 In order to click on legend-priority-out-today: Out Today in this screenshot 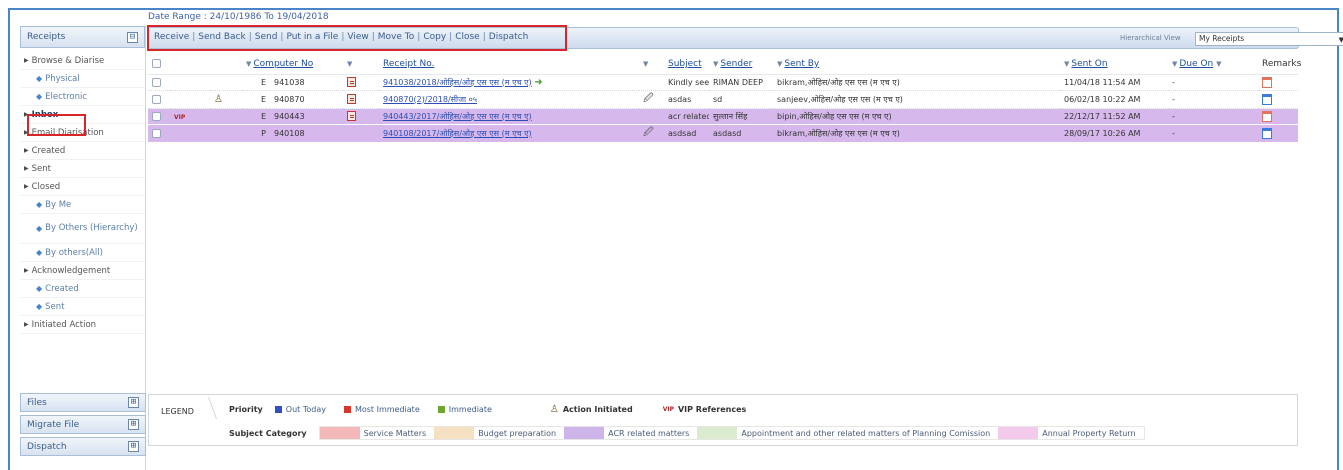, I will do `click(300, 409)`.